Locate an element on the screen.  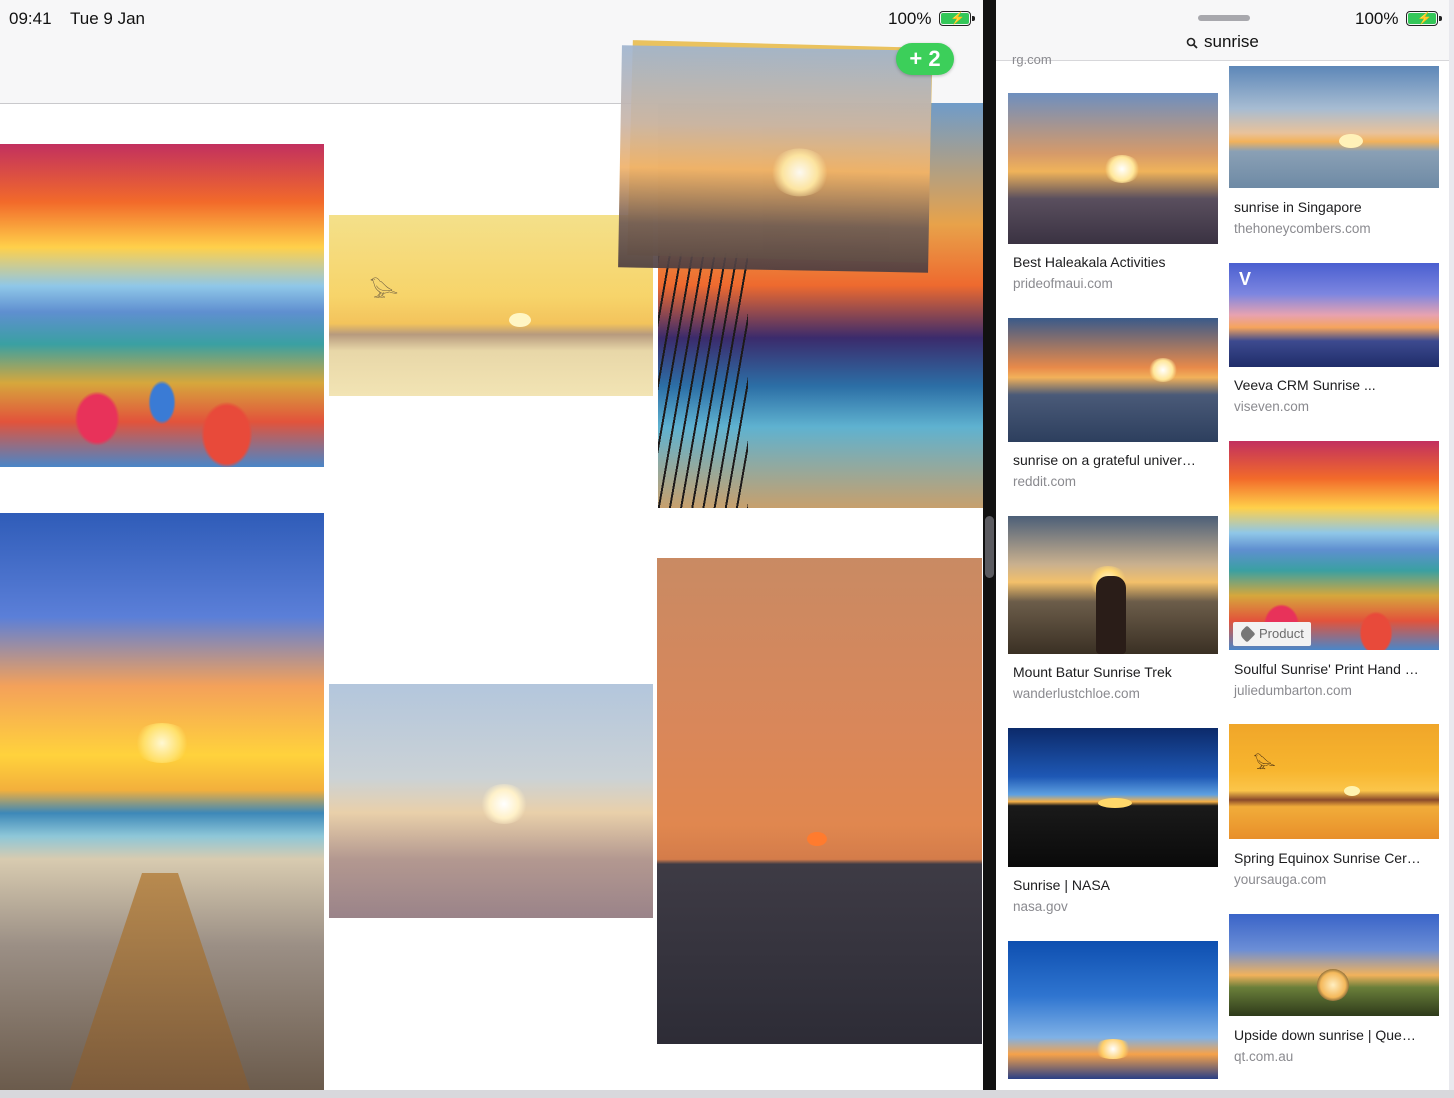
result-card is located at coordinates (1113, 1010).